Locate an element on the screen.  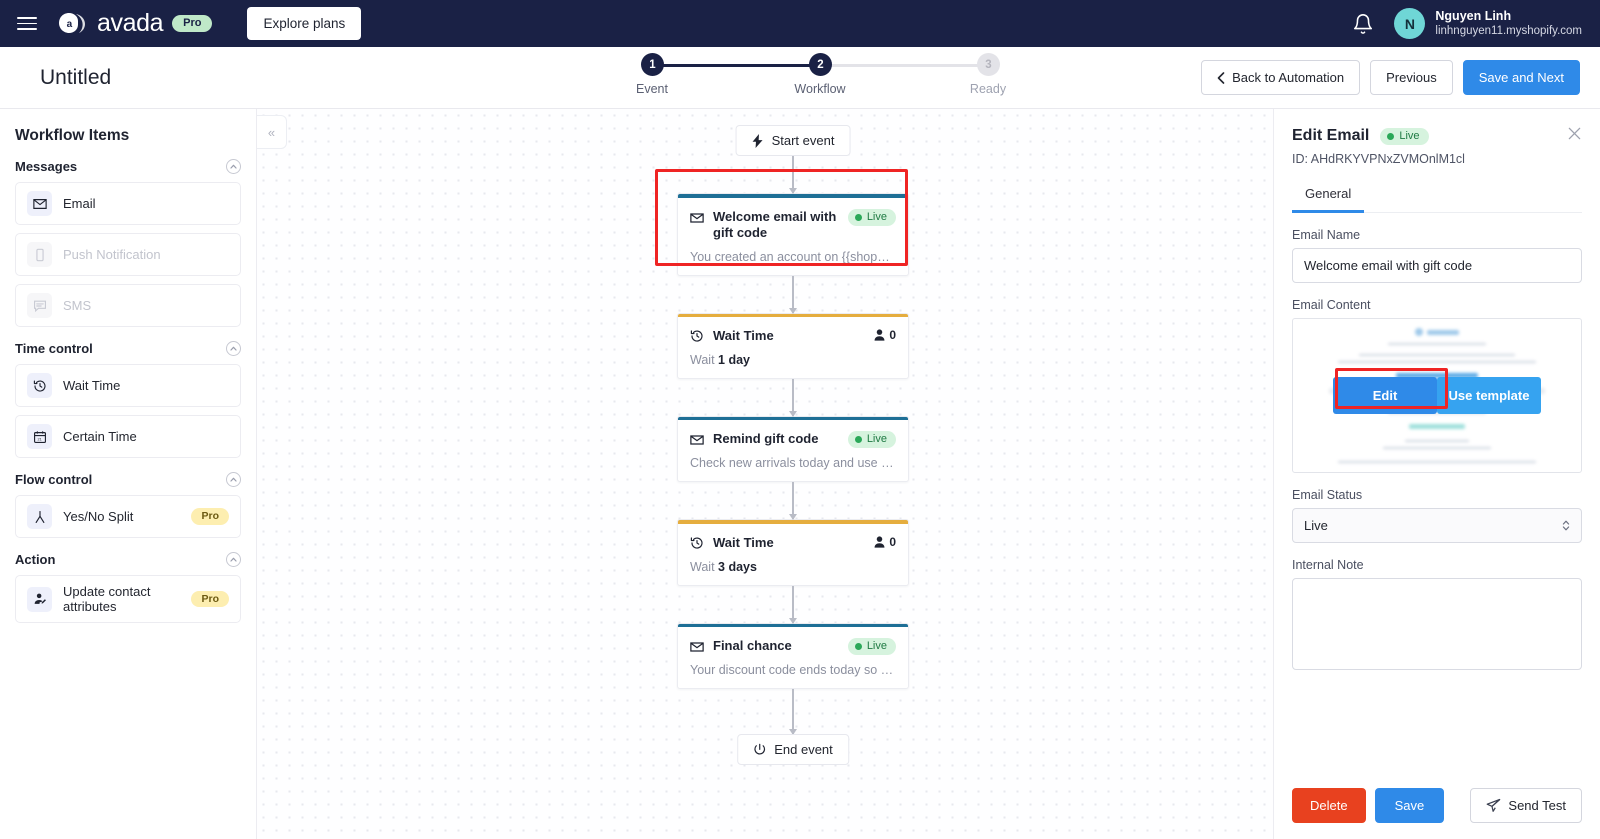
node-contact-count: 0 is located at coordinates (885, 335).